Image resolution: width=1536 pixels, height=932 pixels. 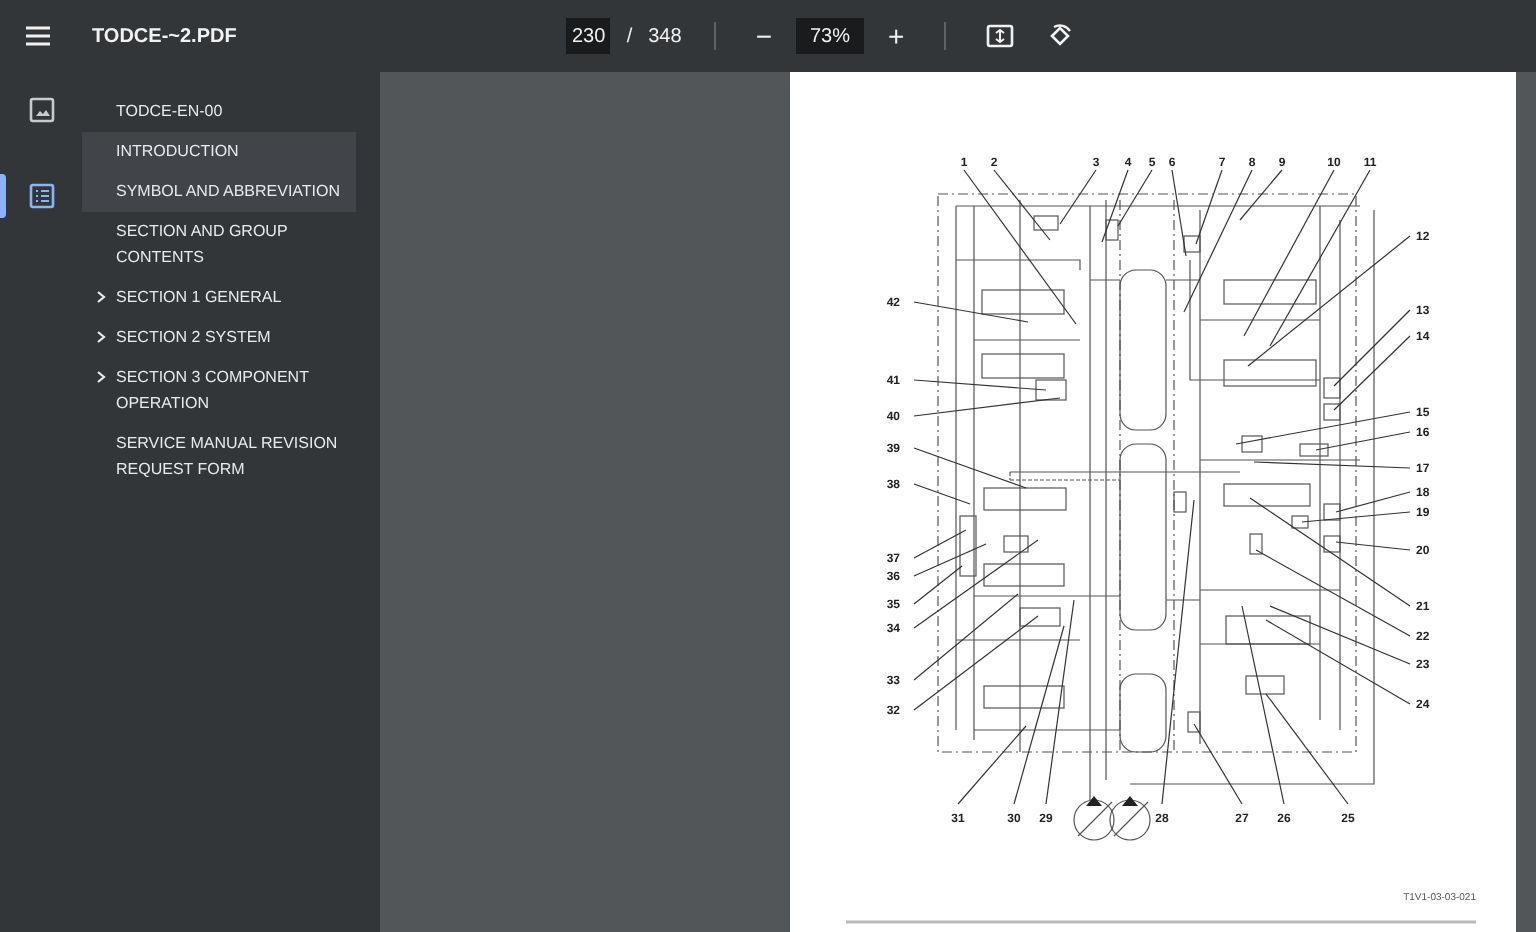 What do you see at coordinates (164, 37) in the screenshot?
I see `document-title: TODCE-~2.PDF` at bounding box center [164, 37].